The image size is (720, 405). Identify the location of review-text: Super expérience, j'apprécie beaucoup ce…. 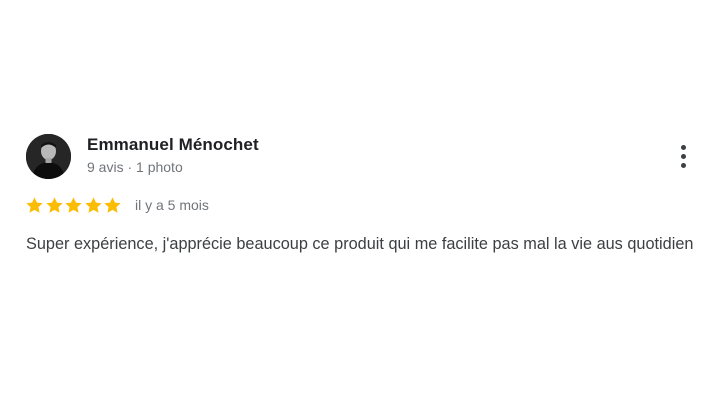
(360, 244).